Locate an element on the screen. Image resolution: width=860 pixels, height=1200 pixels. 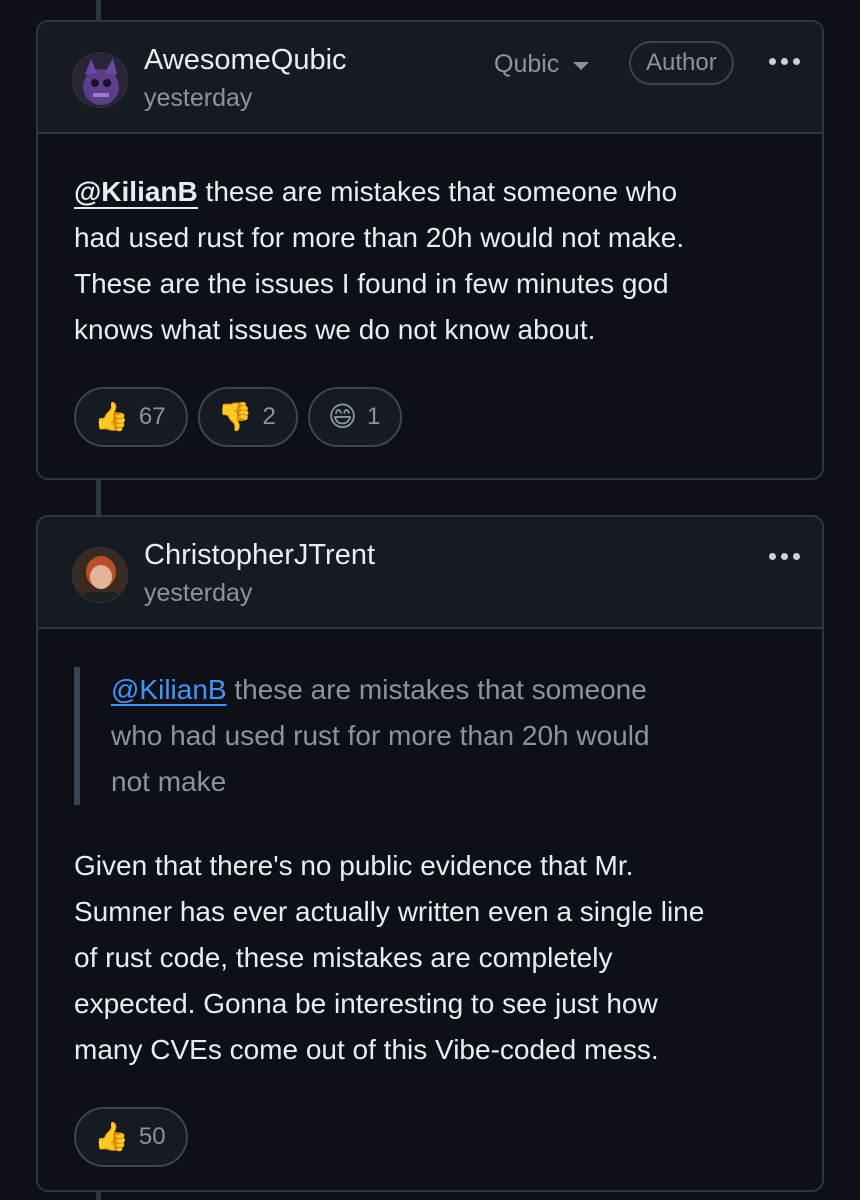
reaction-thumbs-down: 👎 2 is located at coordinates (247, 417).